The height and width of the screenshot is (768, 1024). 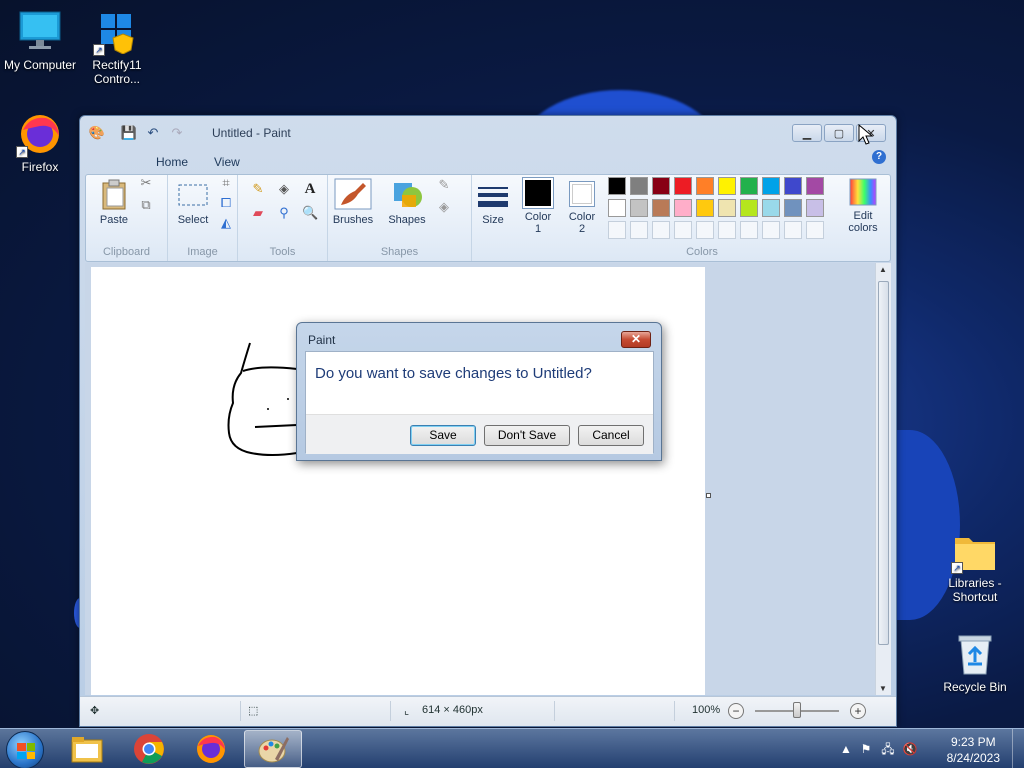 What do you see at coordinates (149, 749) in the screenshot?
I see `taskbar-chrome` at bounding box center [149, 749].